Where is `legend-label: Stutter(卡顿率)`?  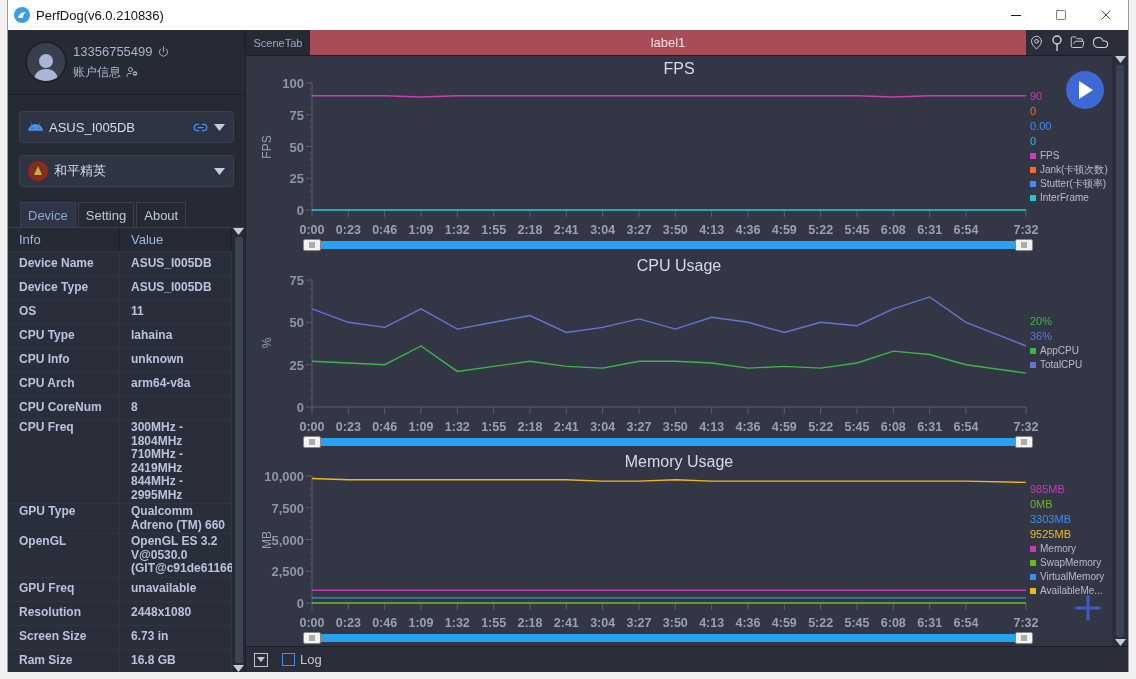
legend-label: Stutter(卡顿率) is located at coordinates (1073, 183).